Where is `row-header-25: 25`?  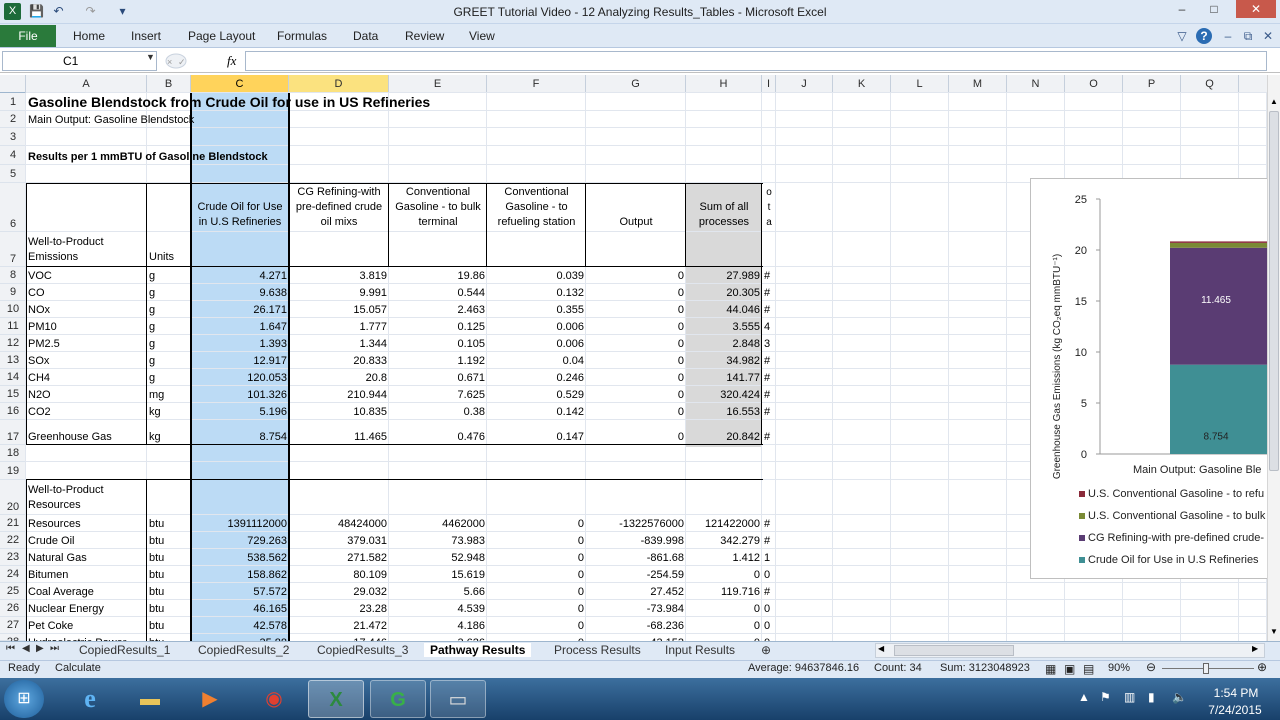
row-header-25: 25 is located at coordinates (13, 591).